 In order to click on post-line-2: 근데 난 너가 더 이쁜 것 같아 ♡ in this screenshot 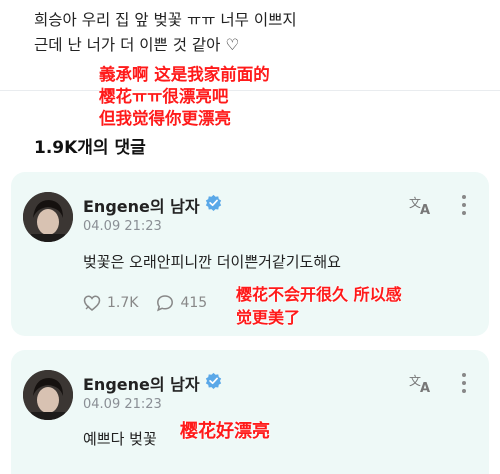, I will do `click(137, 45)`.